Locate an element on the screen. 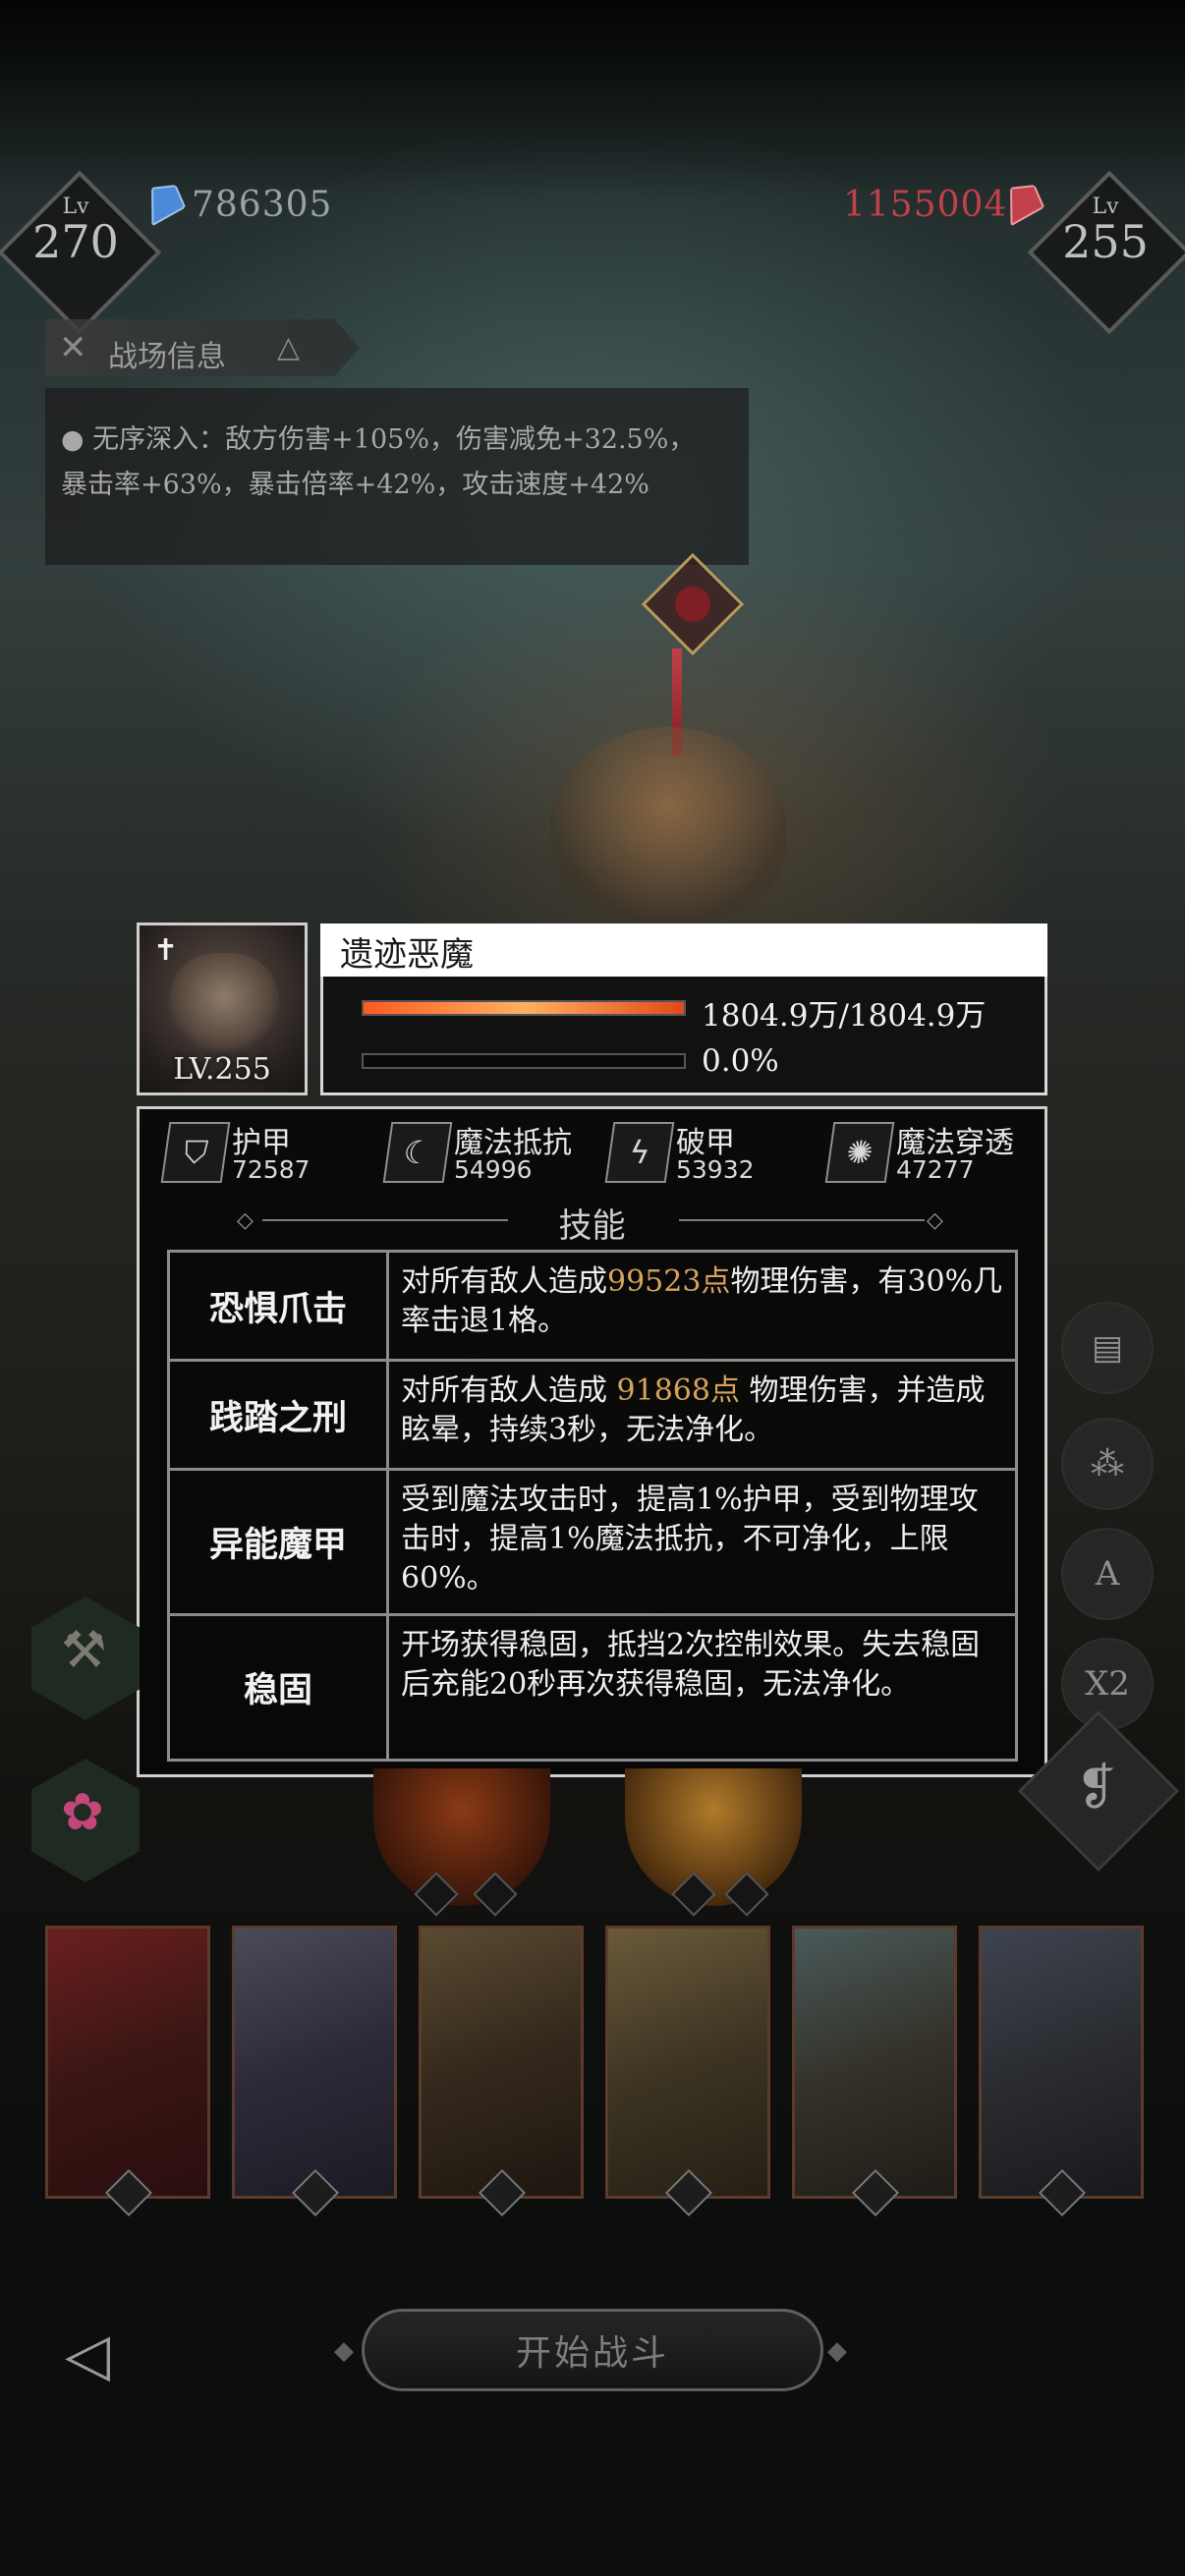 The image size is (1185, 2576). player-level: 270 is located at coordinates (76, 241).